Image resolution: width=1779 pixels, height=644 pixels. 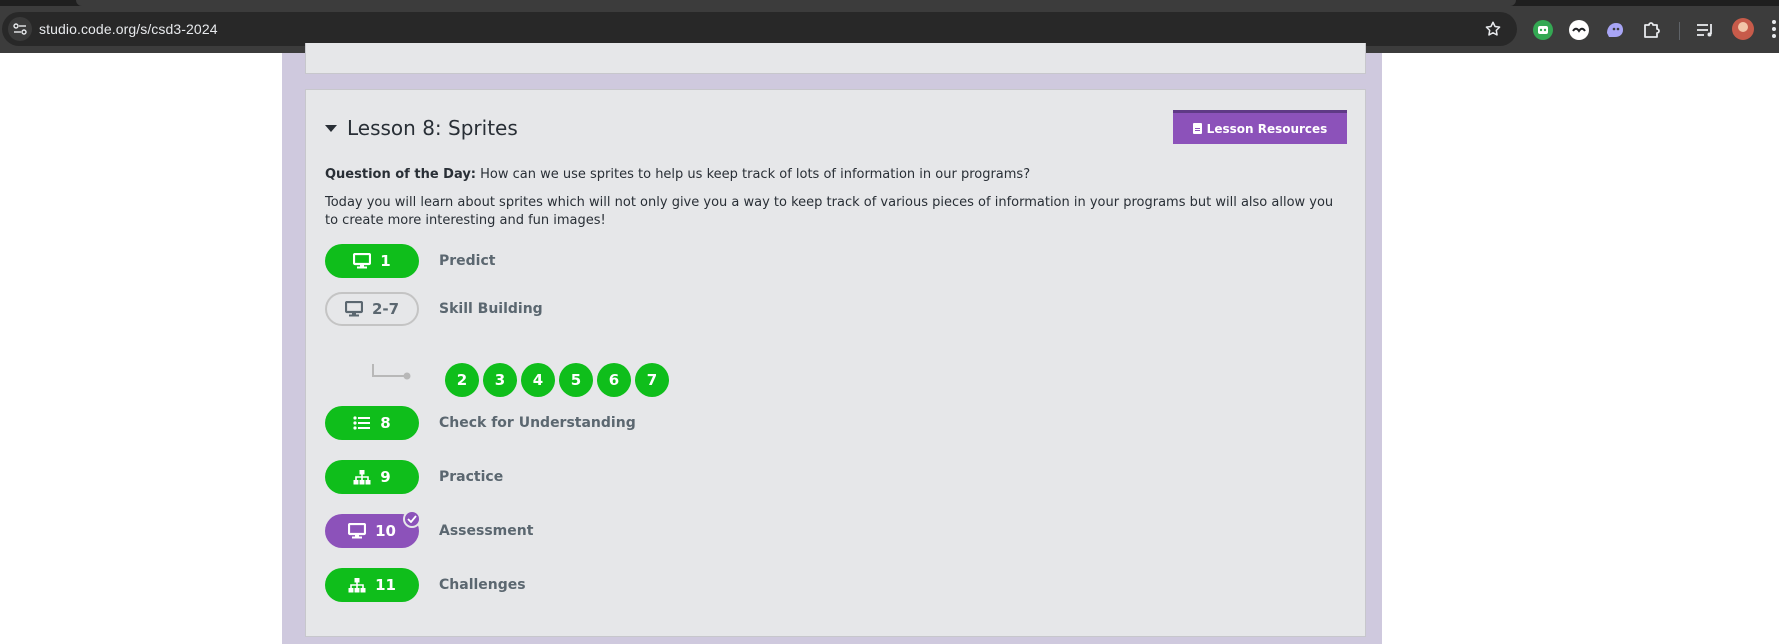 What do you see at coordinates (391, 372) in the screenshot?
I see `sublevel-connector` at bounding box center [391, 372].